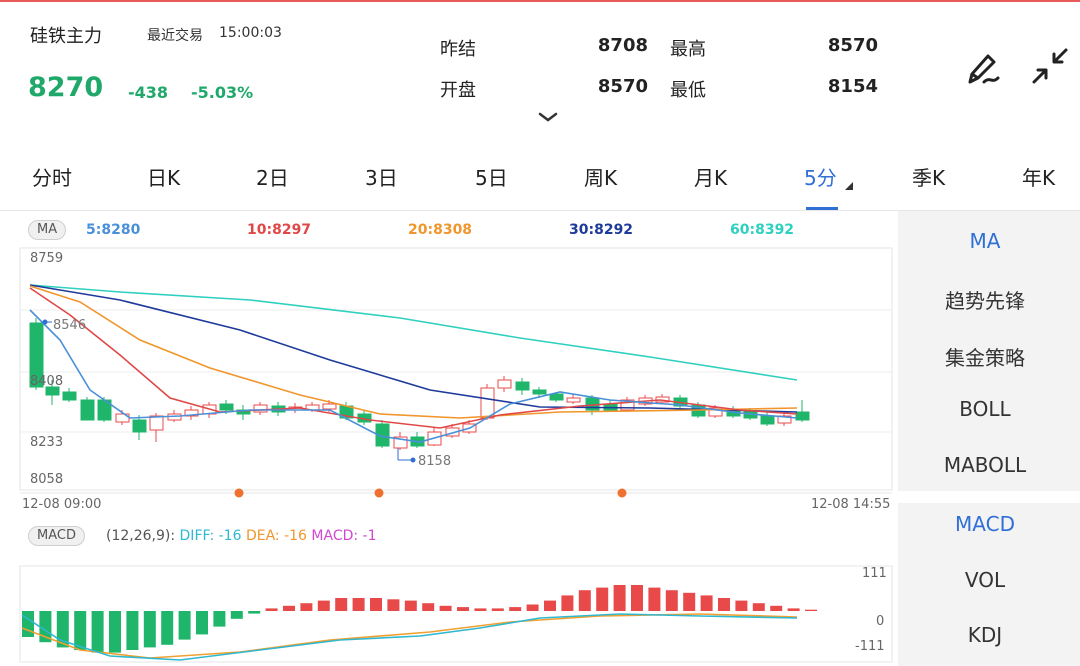 This screenshot has height=666, width=1080. What do you see at coordinates (989, 438) in the screenshot?
I see `indicator-panel: MA 趋势先锋 集金策略 BOLL MABOLL MACD VOL KDJ` at bounding box center [989, 438].